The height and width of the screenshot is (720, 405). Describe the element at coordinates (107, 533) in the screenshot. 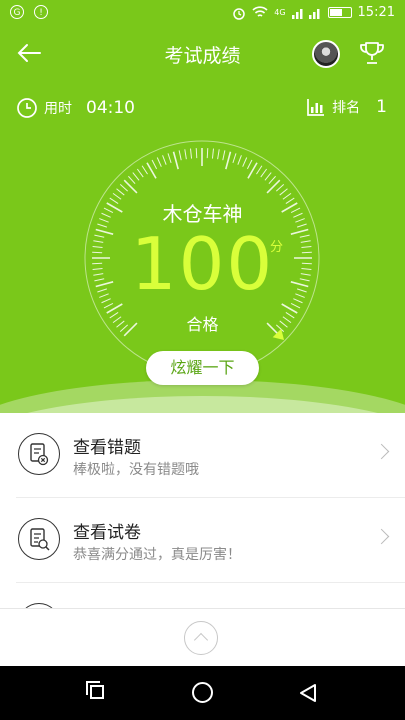

I see `item-title: 查看试卷` at that location.